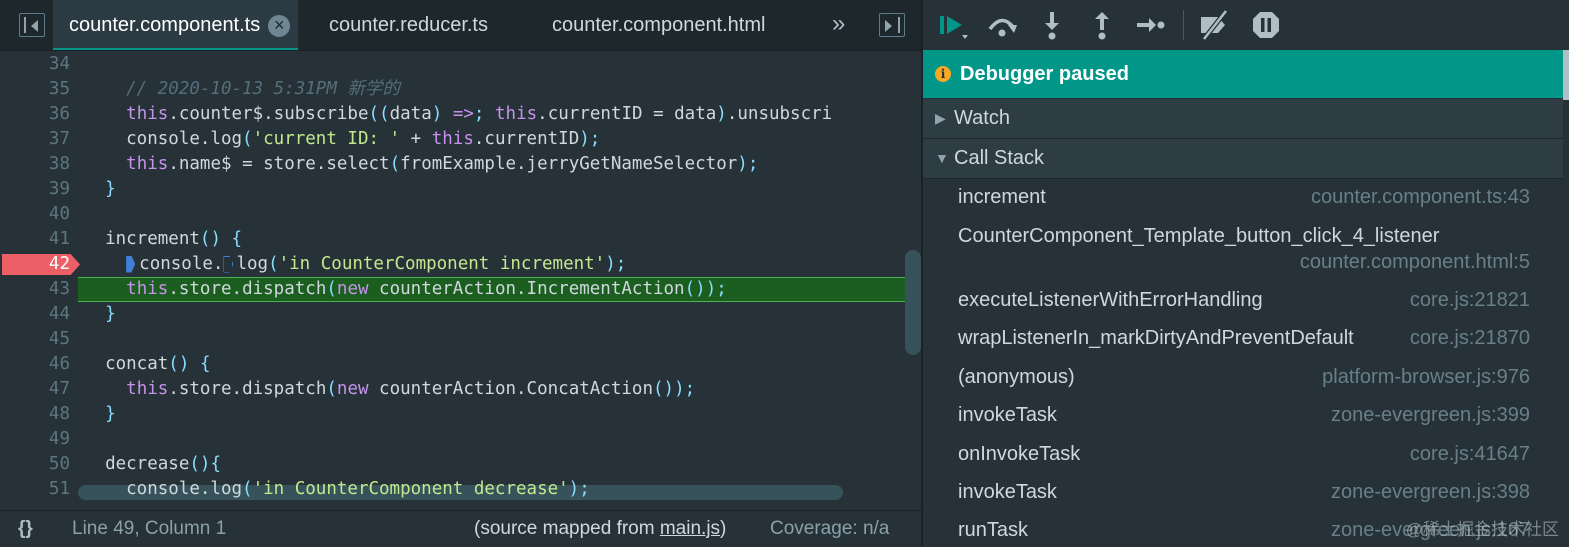 The image size is (1569, 547). I want to click on line-number: 49, so click(35, 439).